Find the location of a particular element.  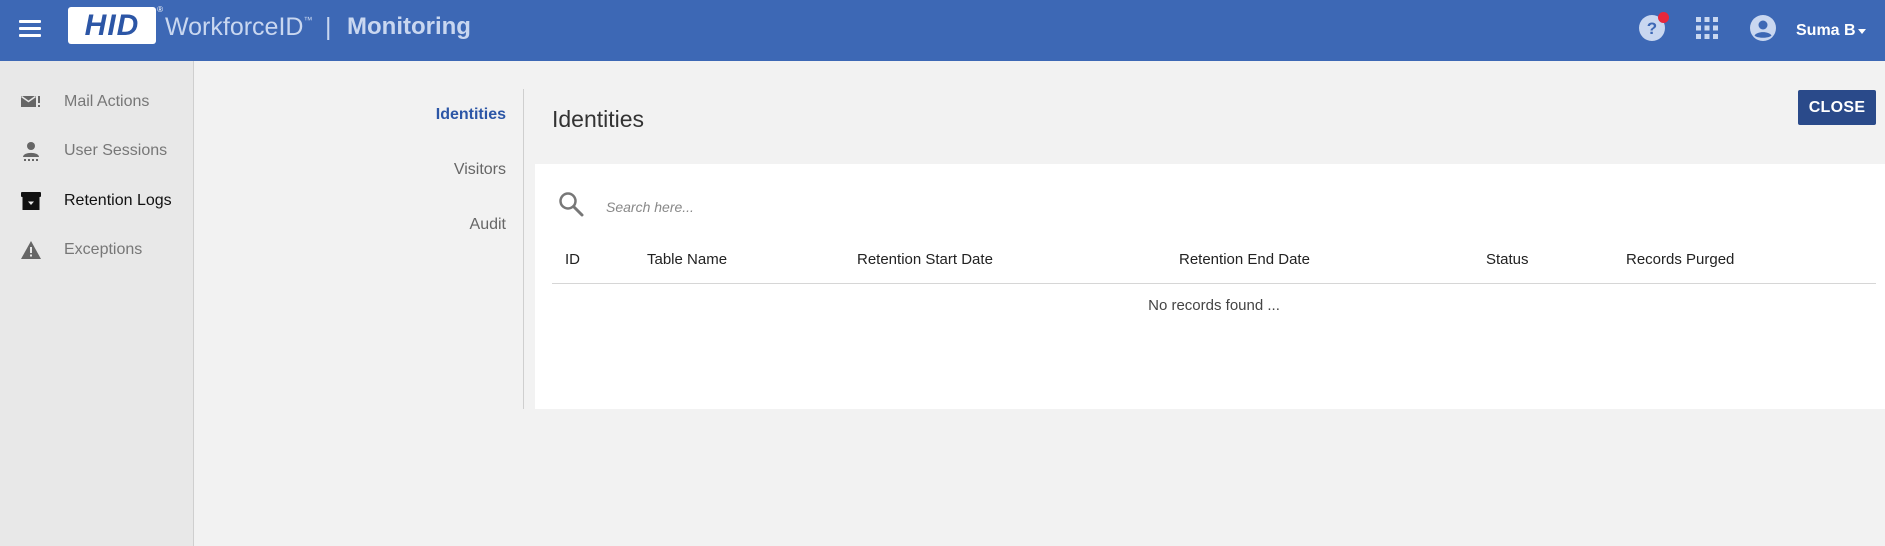

sidebar-item-retention-logs: Retention Logs is located at coordinates (96, 201).